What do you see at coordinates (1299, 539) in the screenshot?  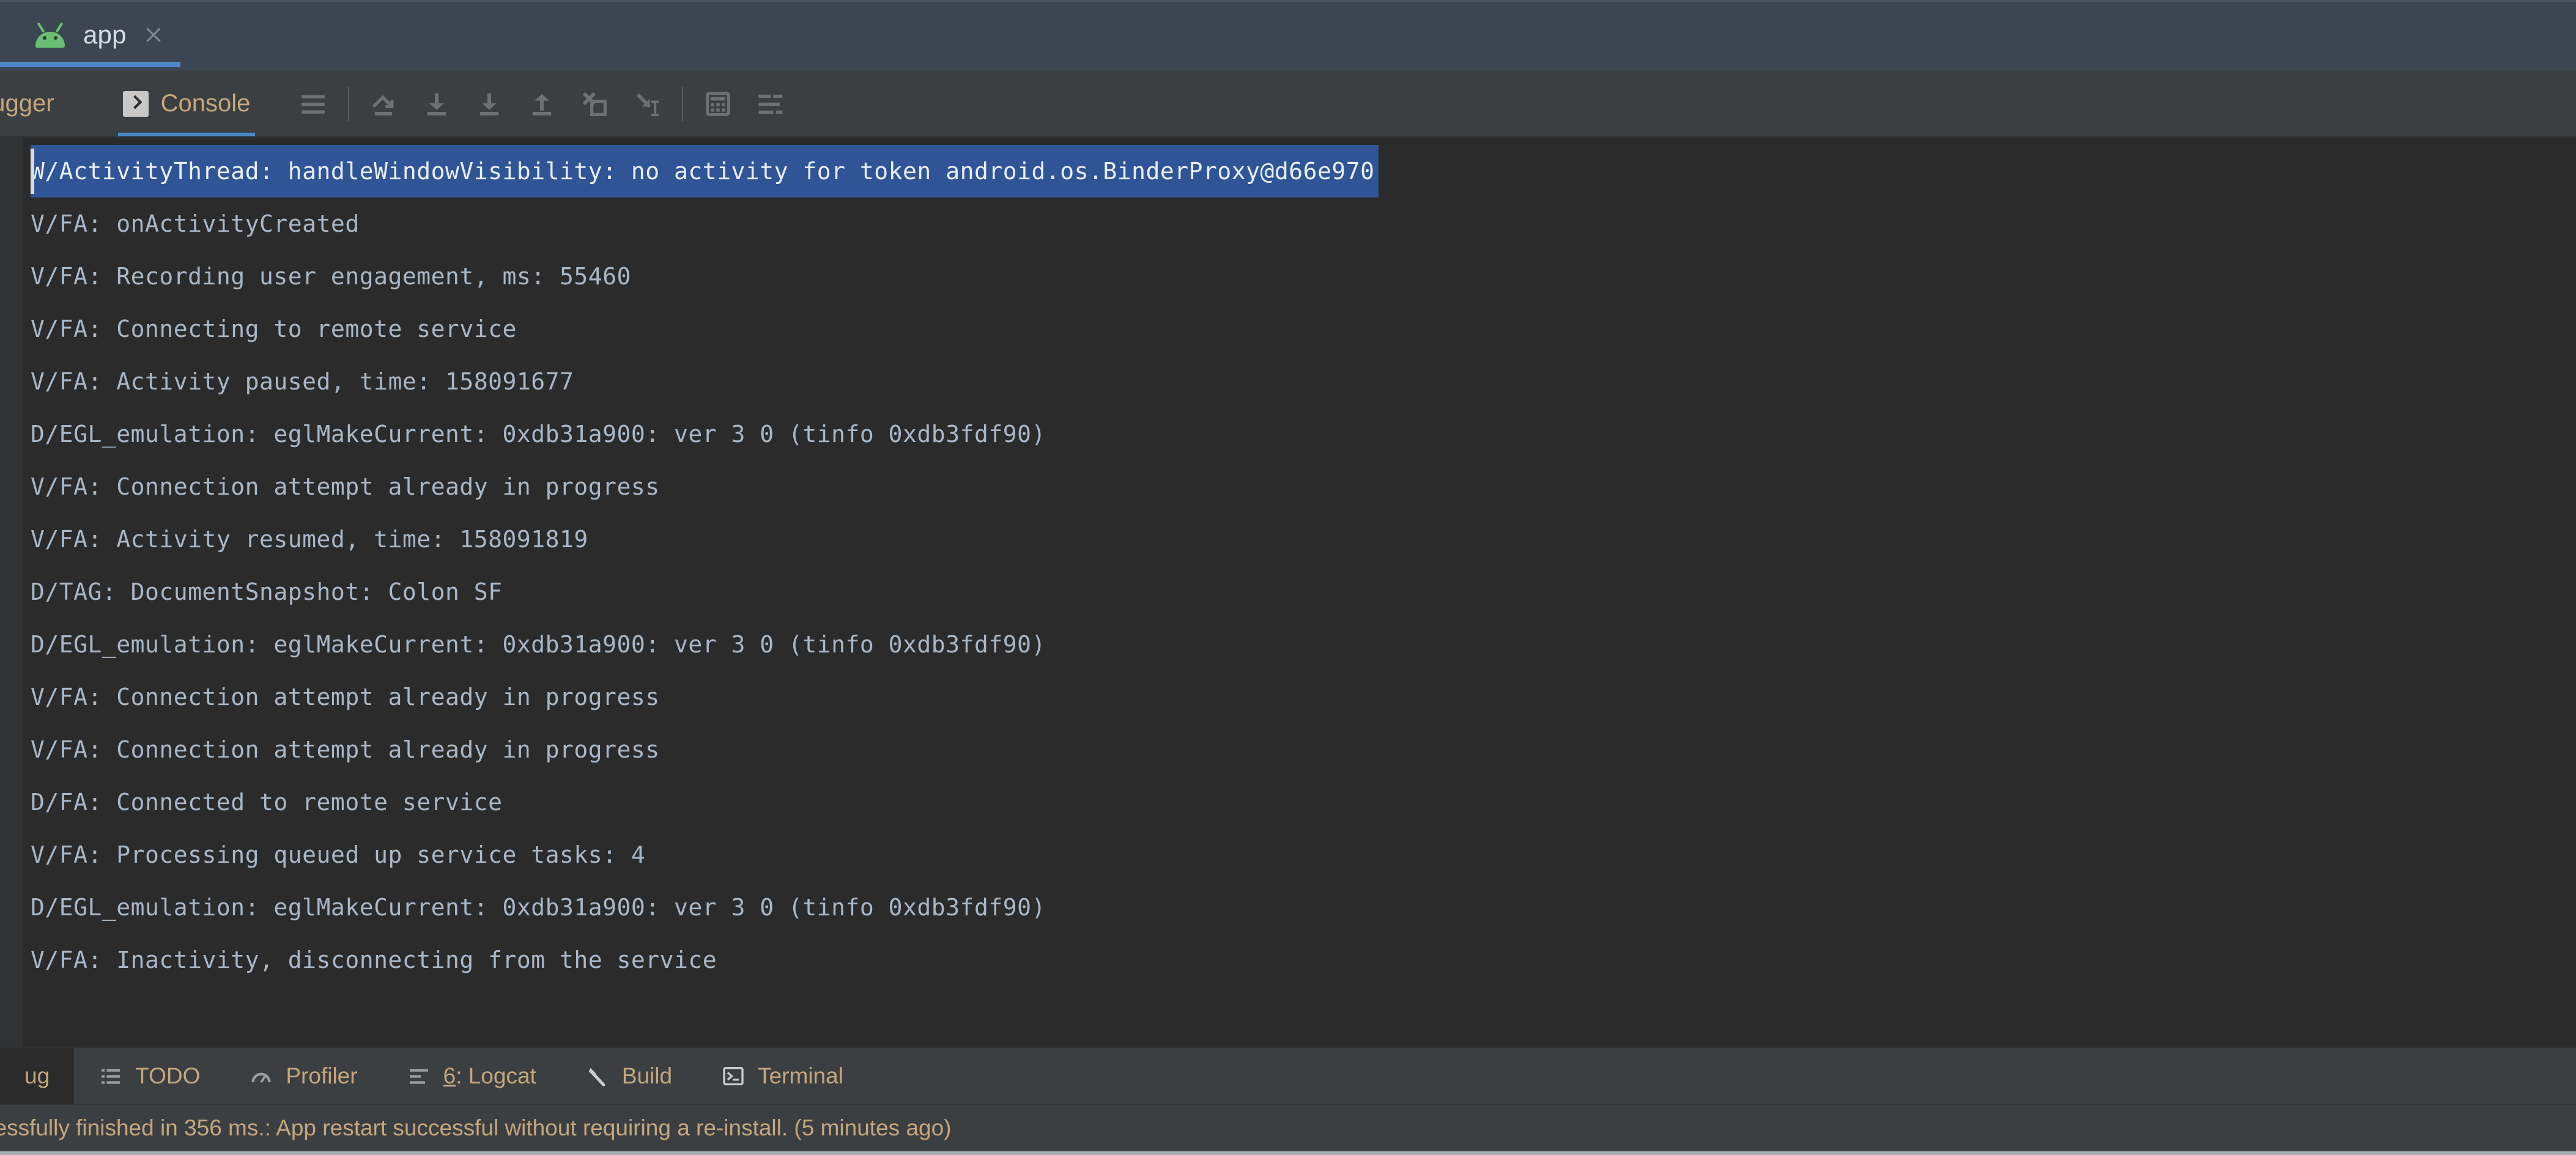 I see `console-line: V/FA: Activity resumed, time: 158091819` at bounding box center [1299, 539].